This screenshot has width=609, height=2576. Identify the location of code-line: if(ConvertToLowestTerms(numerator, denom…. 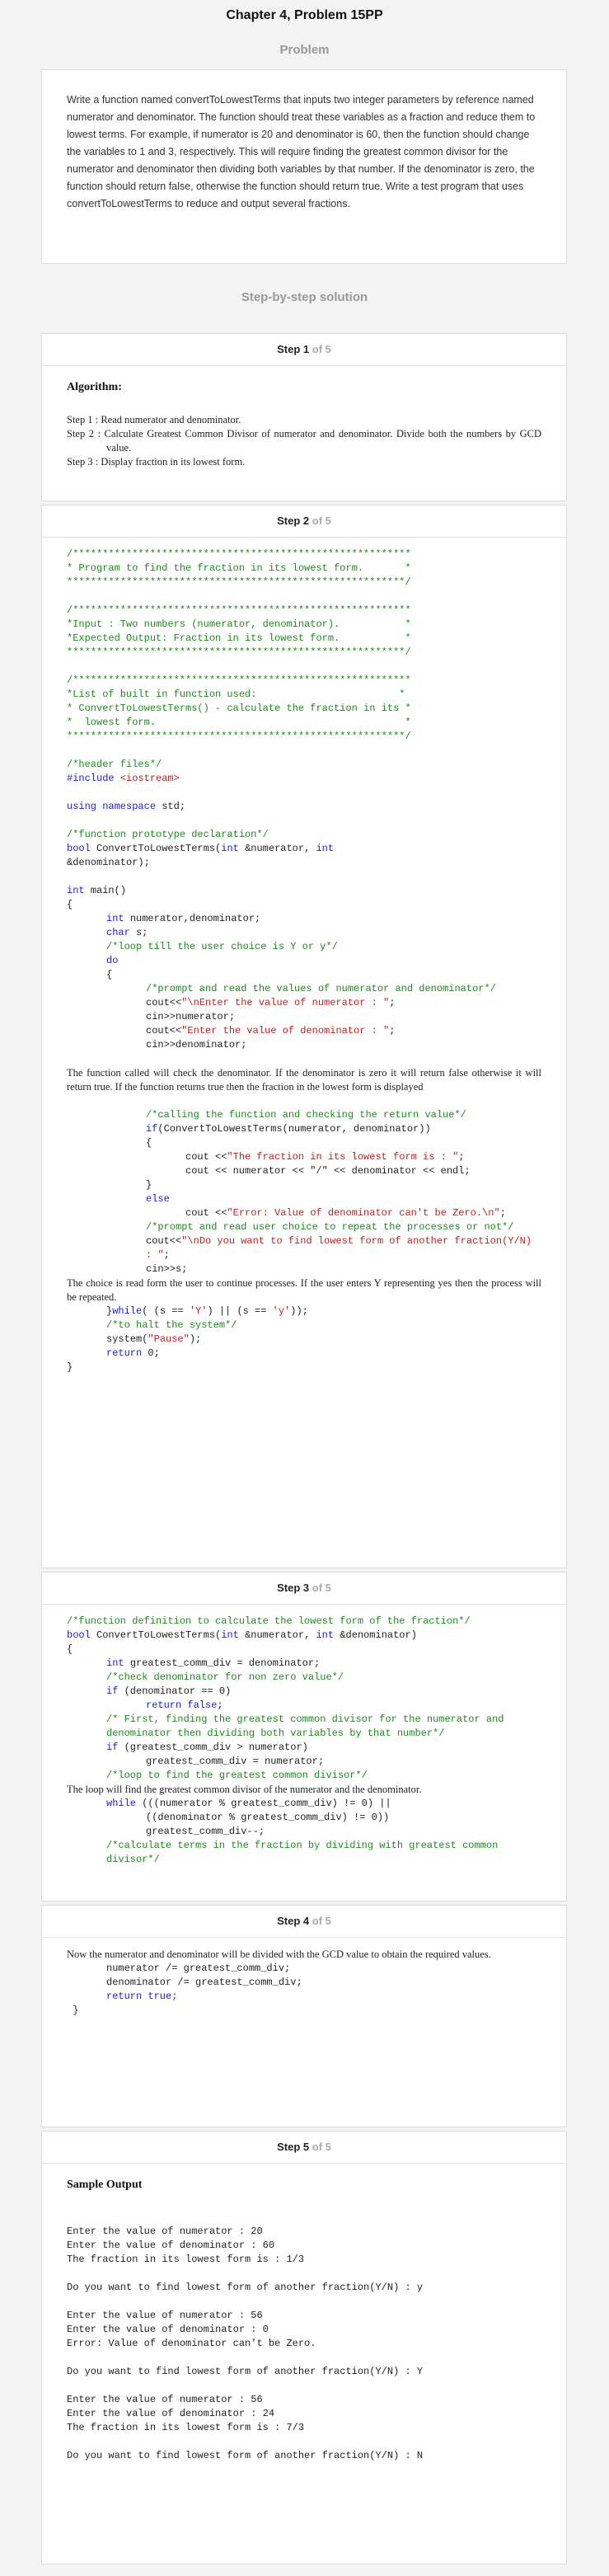
(304, 1129).